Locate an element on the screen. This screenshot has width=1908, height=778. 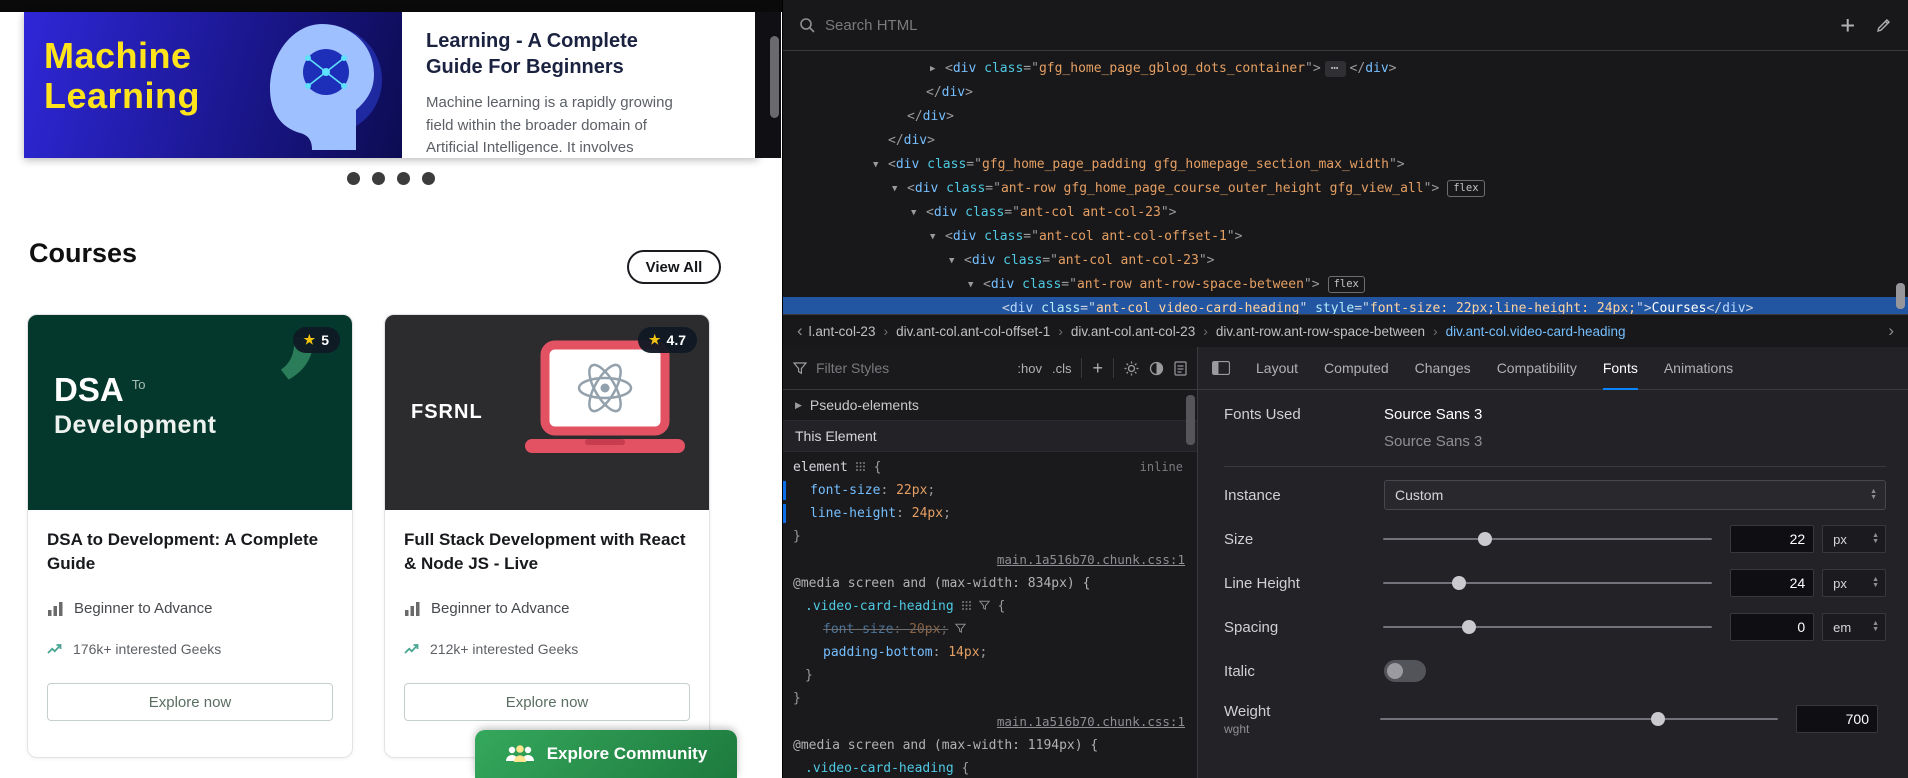
selector-filter-icon is located at coordinates (984, 605).